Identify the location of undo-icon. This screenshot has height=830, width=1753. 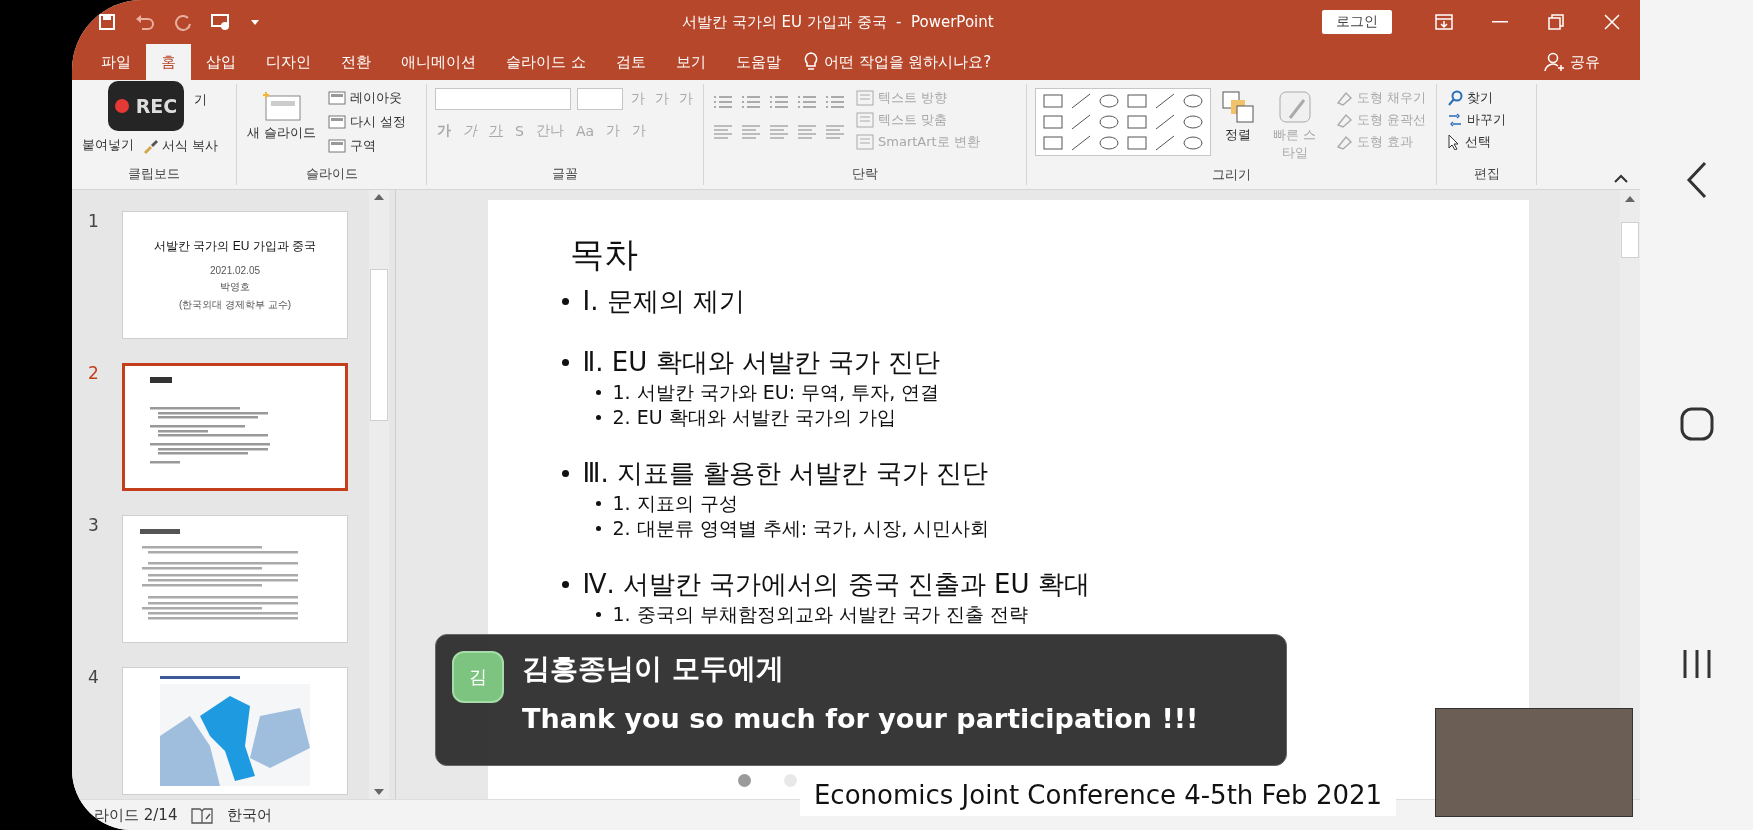
(145, 22).